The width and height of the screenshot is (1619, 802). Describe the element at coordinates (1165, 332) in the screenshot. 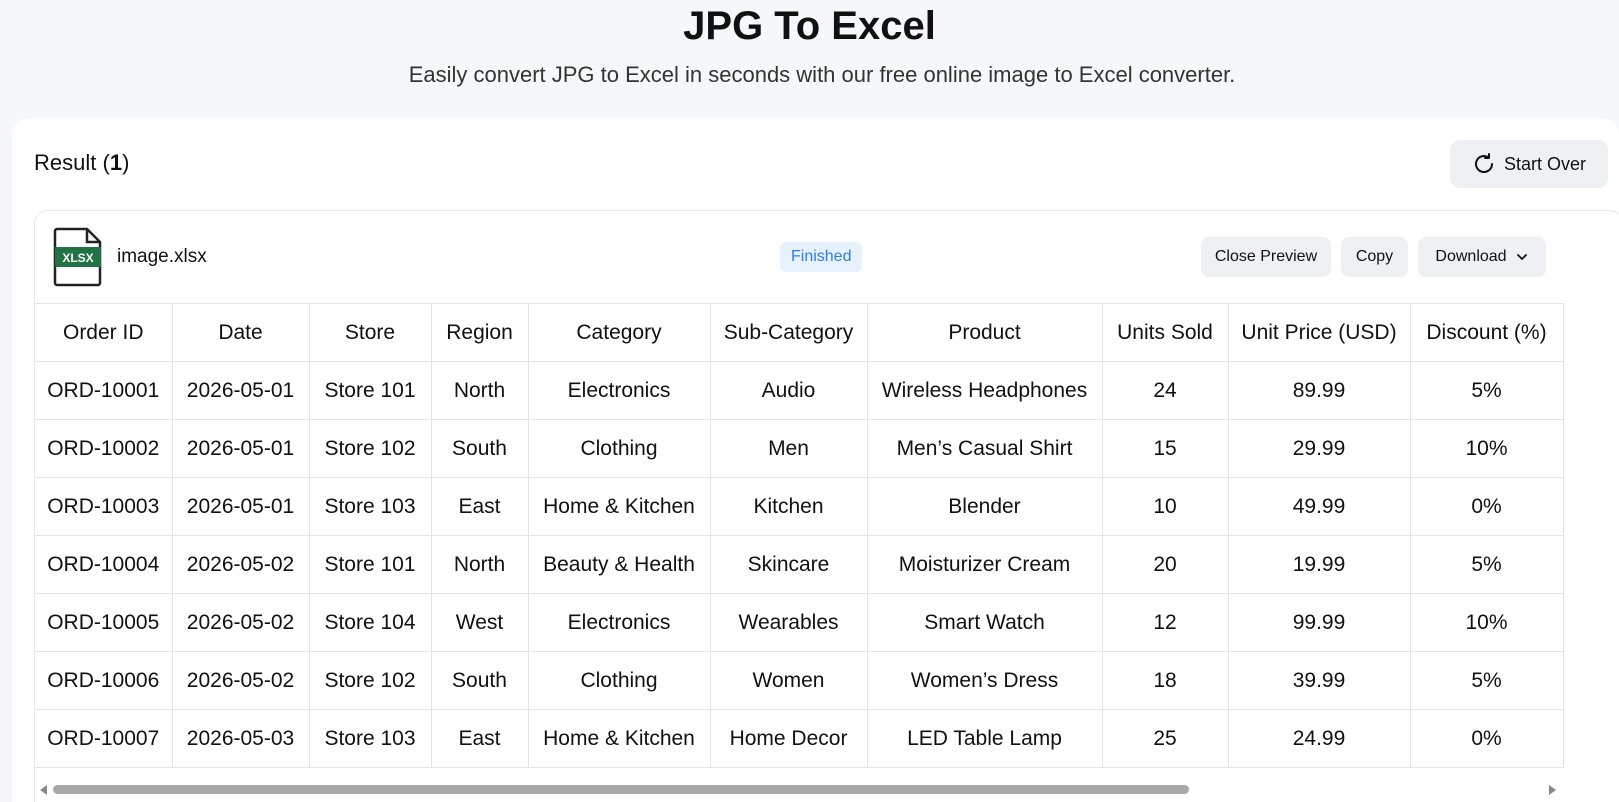

I see `column-header: Units Sold` at that location.